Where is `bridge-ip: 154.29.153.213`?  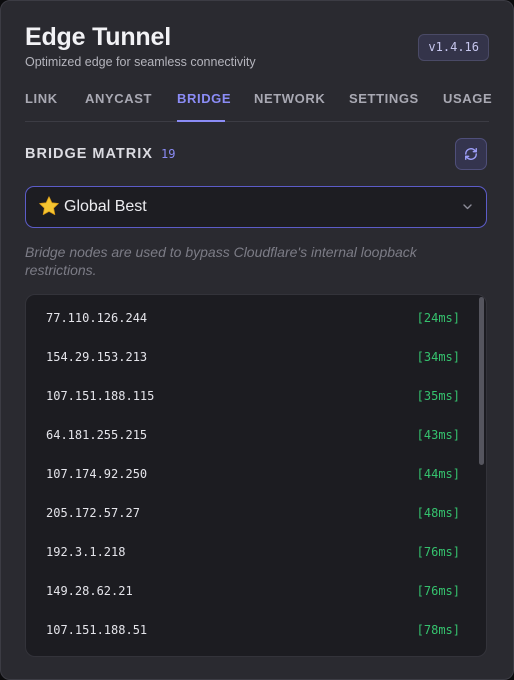 bridge-ip: 154.29.153.213 is located at coordinates (97, 357).